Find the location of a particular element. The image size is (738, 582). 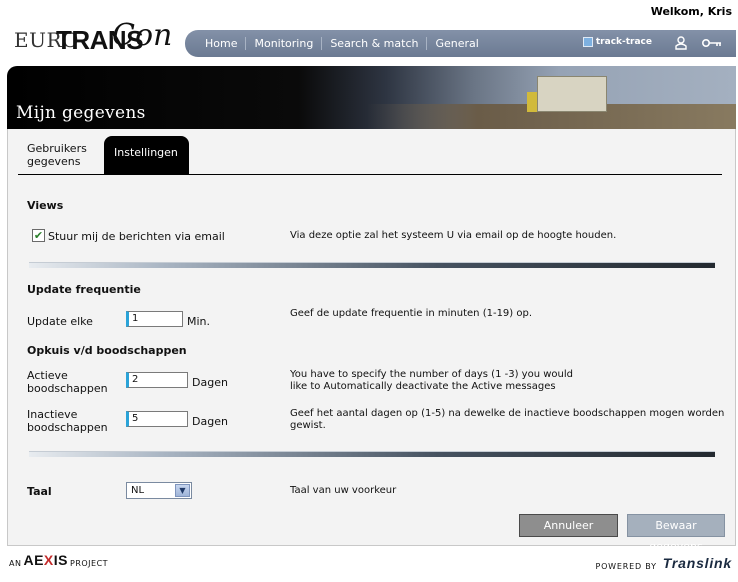

update-title: Update frequentie is located at coordinates (84, 289).